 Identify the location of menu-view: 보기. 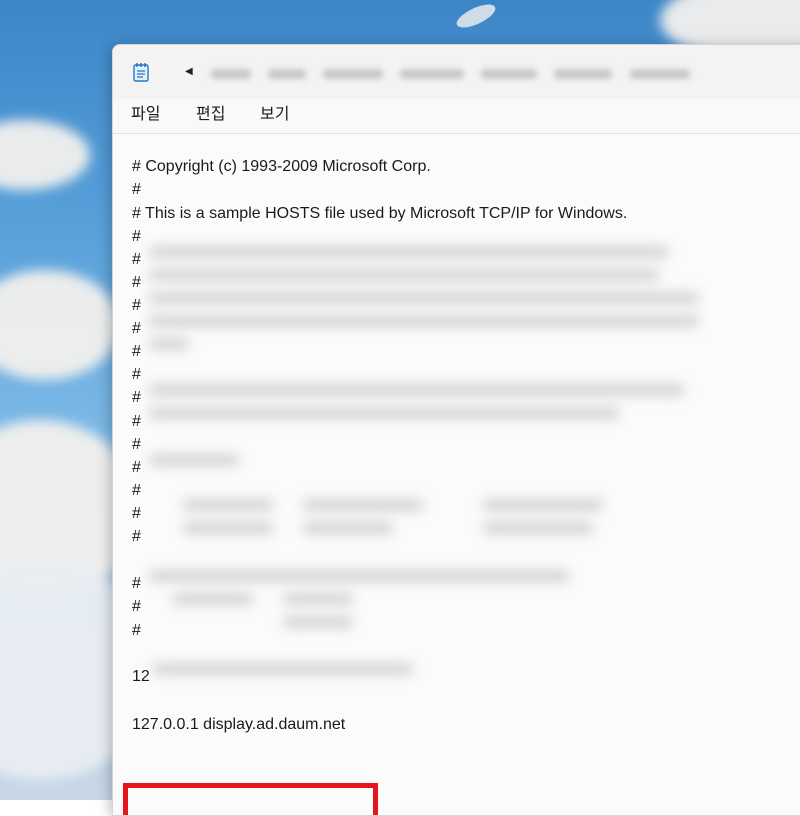
(274, 116).